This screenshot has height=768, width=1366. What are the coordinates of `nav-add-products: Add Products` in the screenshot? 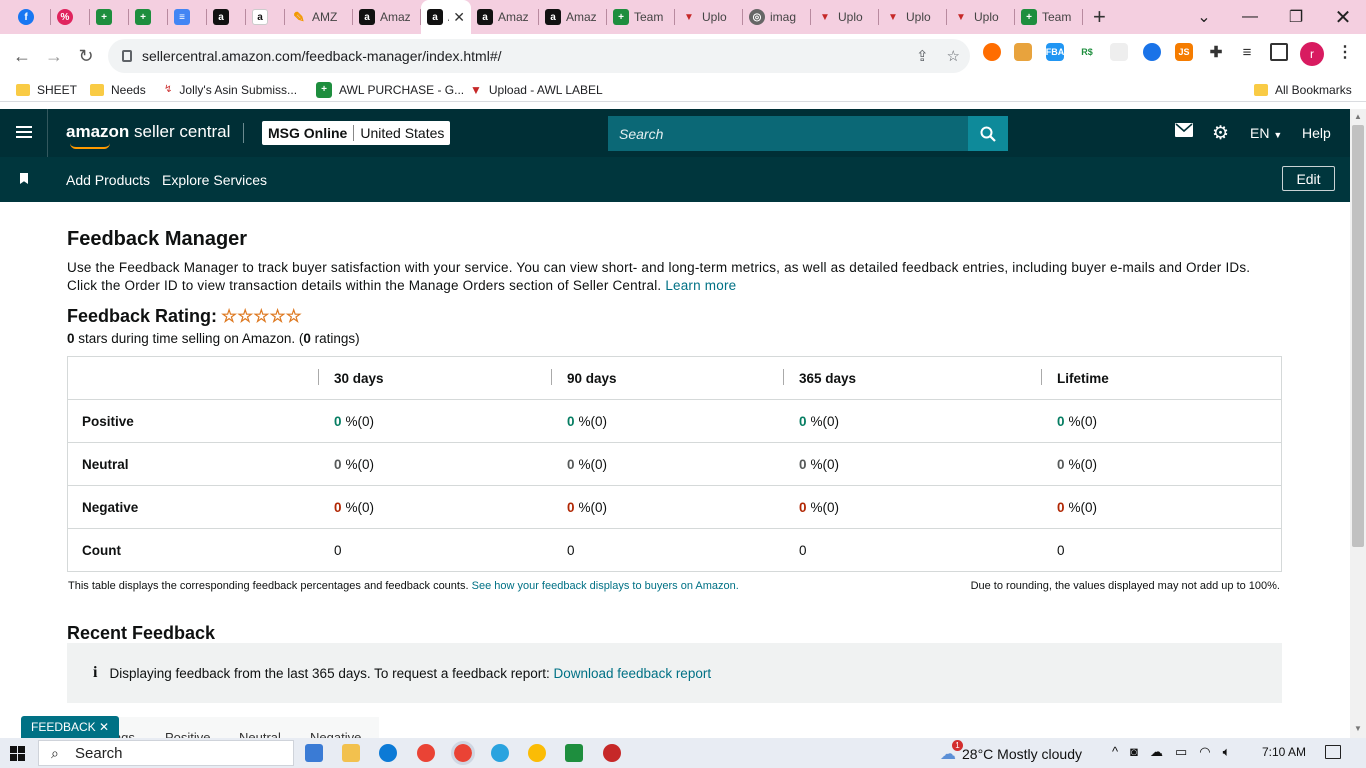 It's located at (108, 180).